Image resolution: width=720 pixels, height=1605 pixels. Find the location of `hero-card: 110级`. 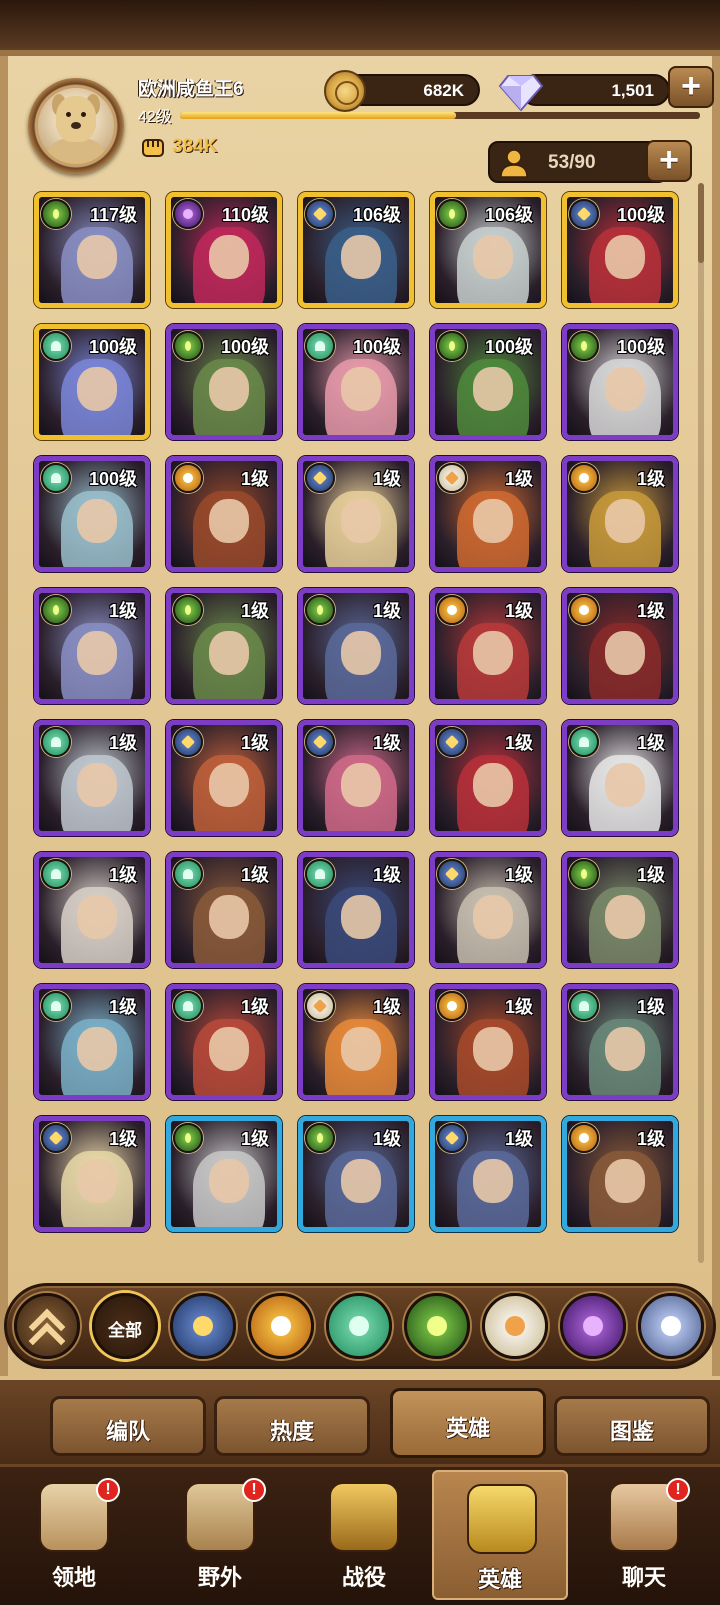

hero-card: 110级 is located at coordinates (224, 250).